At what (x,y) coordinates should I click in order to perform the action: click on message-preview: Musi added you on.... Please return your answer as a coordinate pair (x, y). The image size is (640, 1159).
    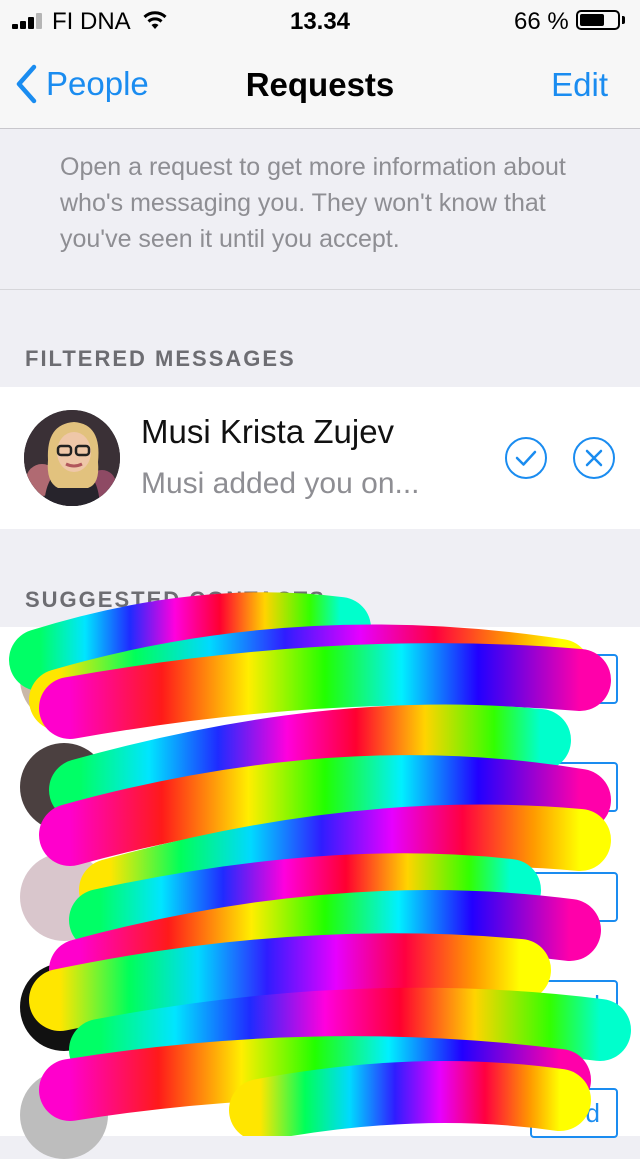
    Looking at the image, I should click on (280, 483).